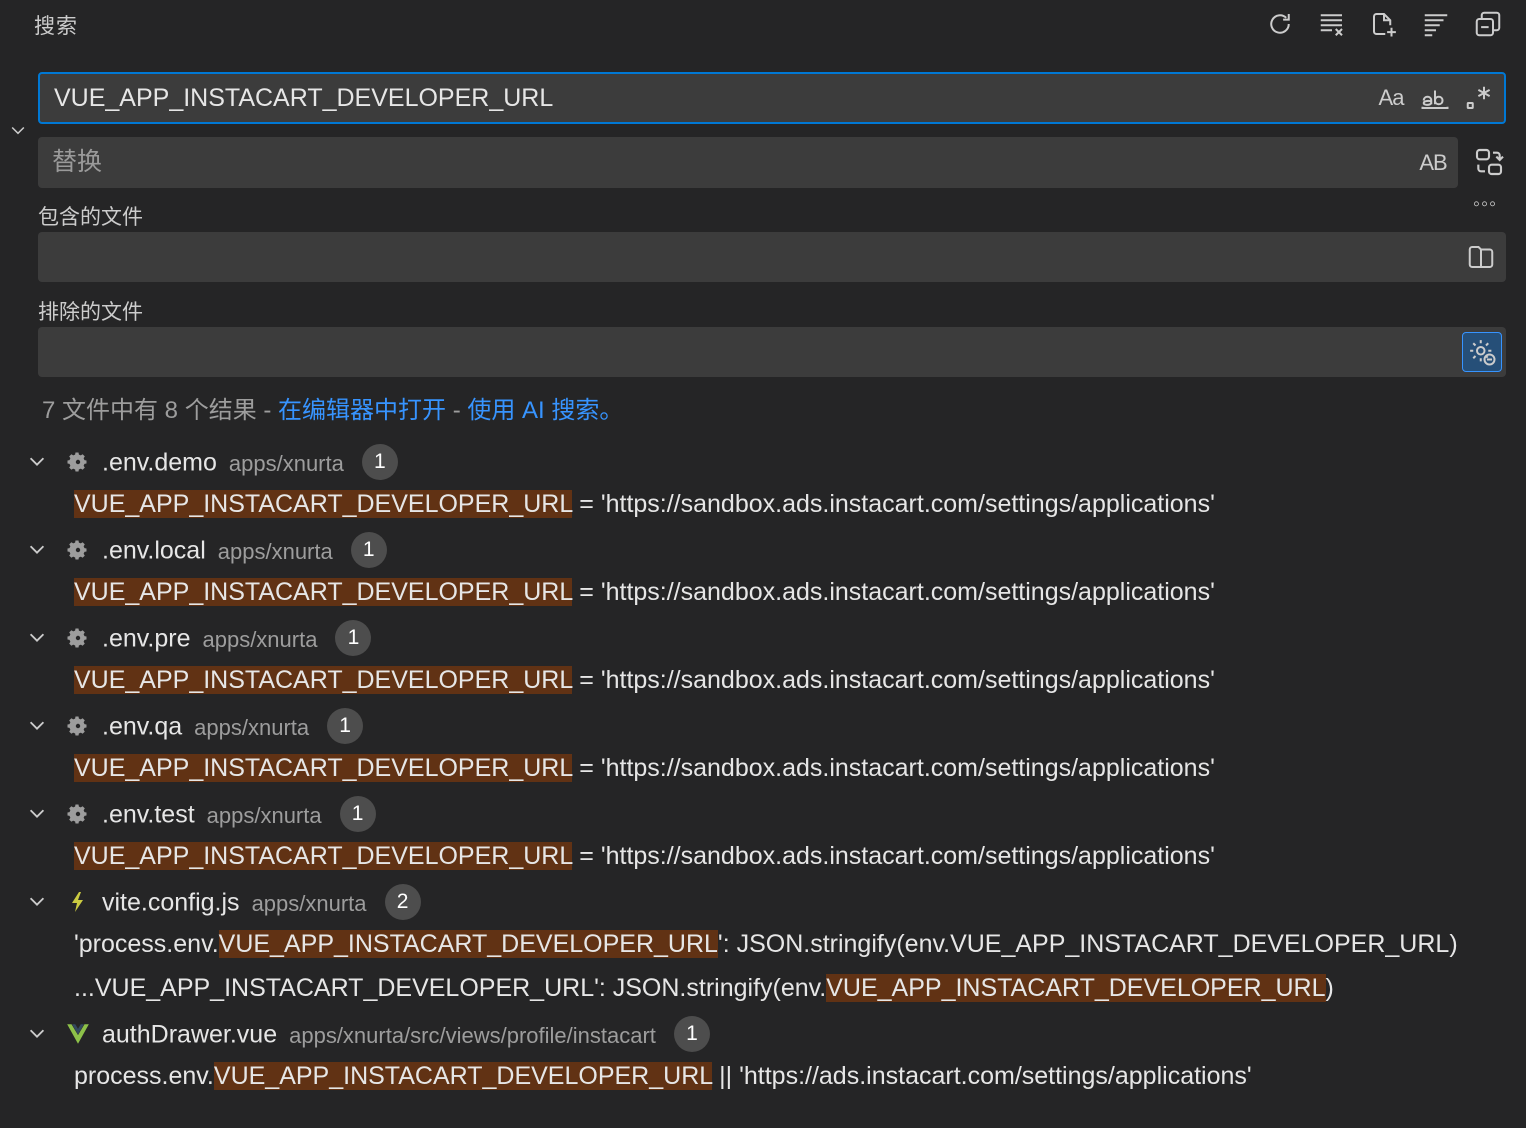 The width and height of the screenshot is (1526, 1128). Describe the element at coordinates (545, 410) in the screenshot. I see `ai-search-link: 使用 AI 搜索。` at that location.